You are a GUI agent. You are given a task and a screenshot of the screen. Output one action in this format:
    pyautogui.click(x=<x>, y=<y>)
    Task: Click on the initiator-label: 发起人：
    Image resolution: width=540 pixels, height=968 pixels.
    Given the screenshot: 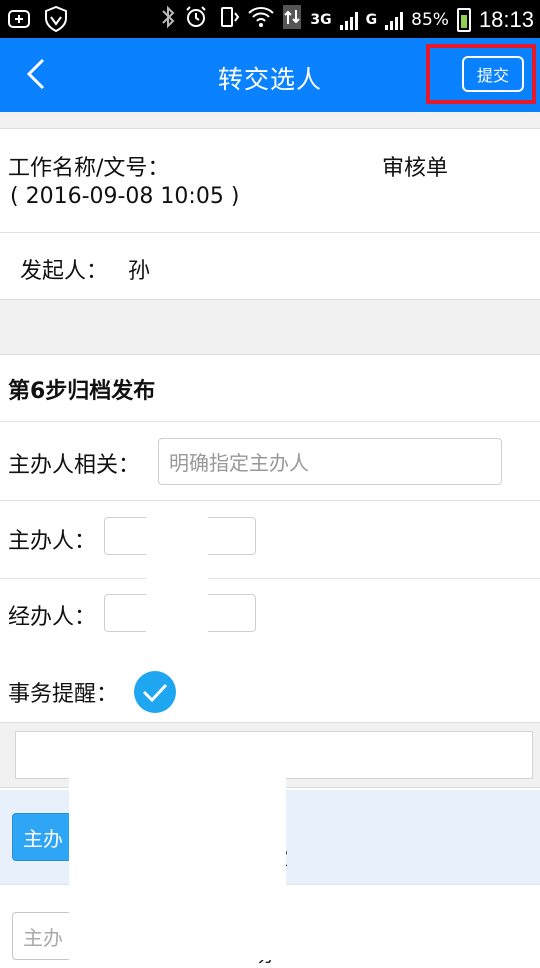 What is the action you would take?
    pyautogui.click(x=64, y=271)
    